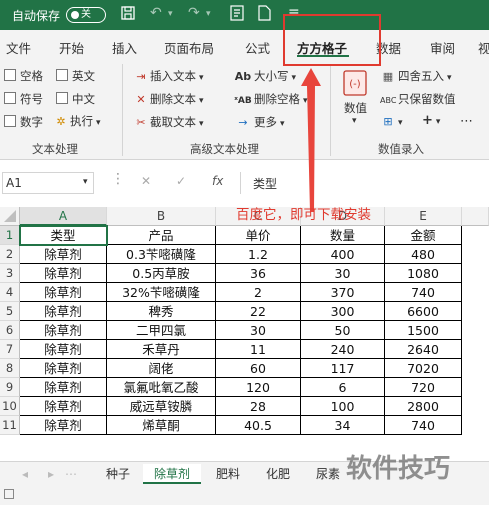  Describe the element at coordinates (10, 292) in the screenshot. I see `row-header: 4` at that location.